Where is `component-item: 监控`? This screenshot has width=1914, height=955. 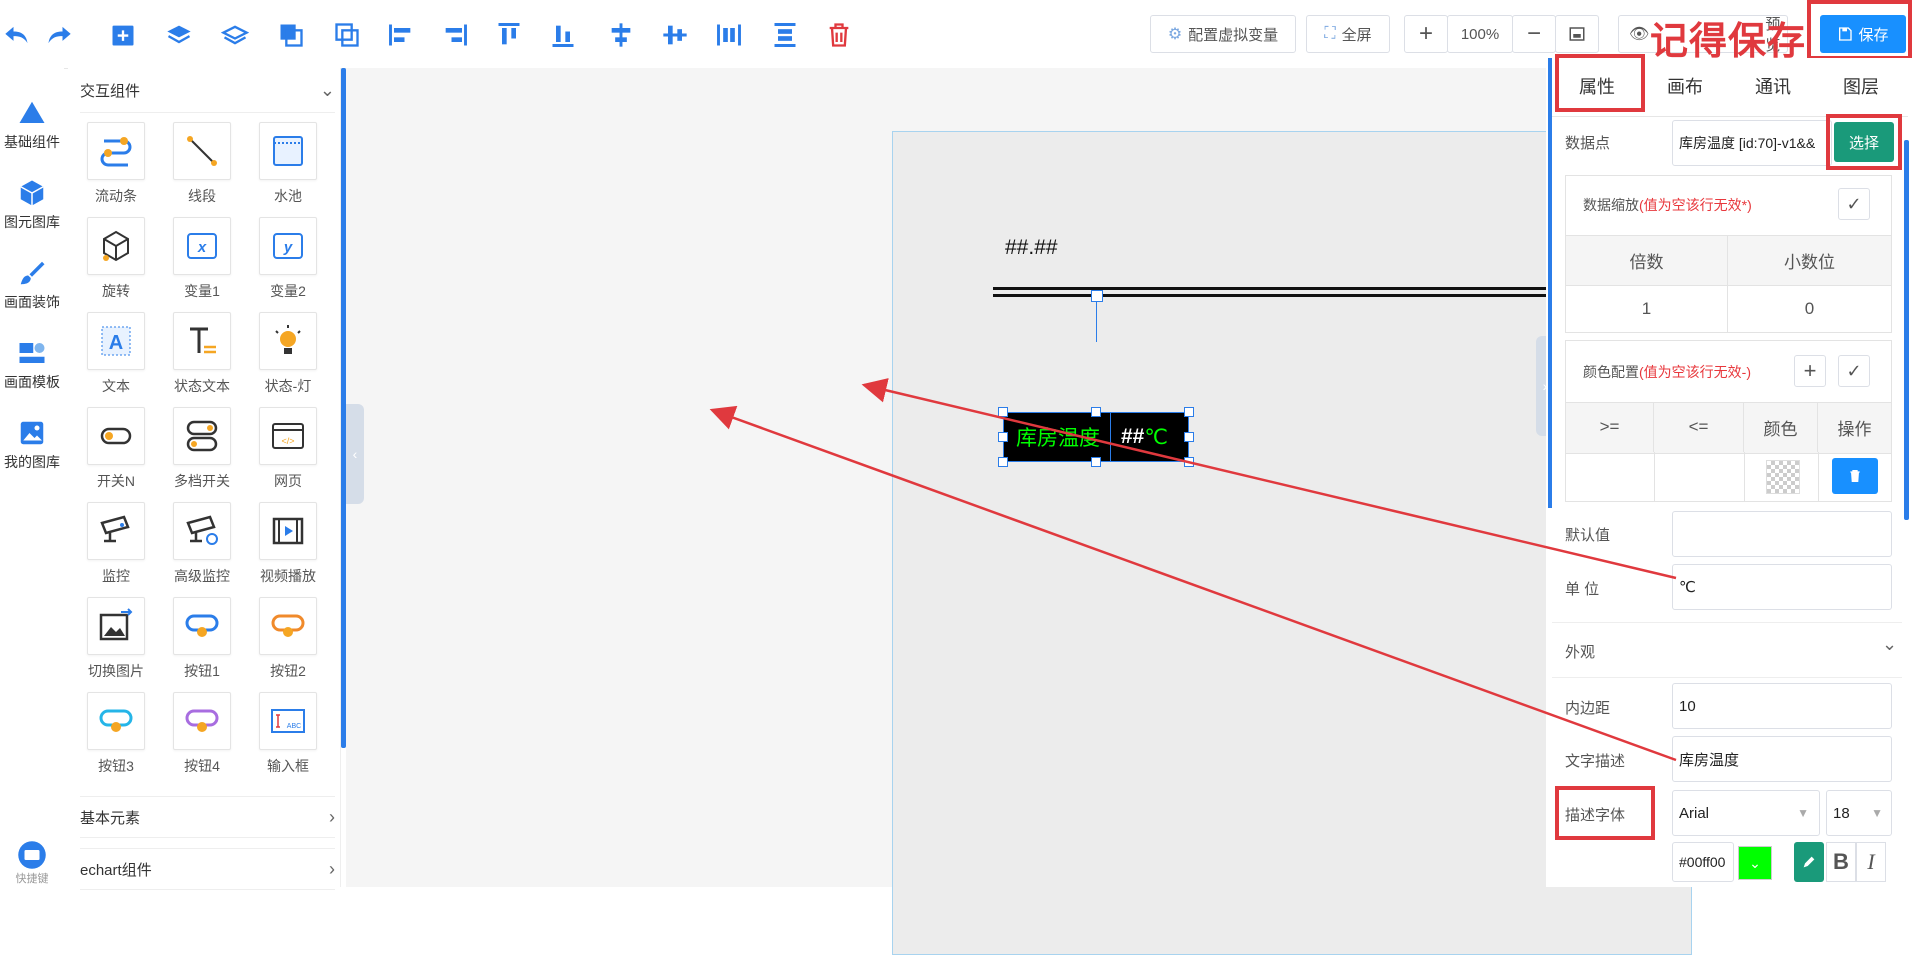 component-item: 监控 is located at coordinates (116, 544).